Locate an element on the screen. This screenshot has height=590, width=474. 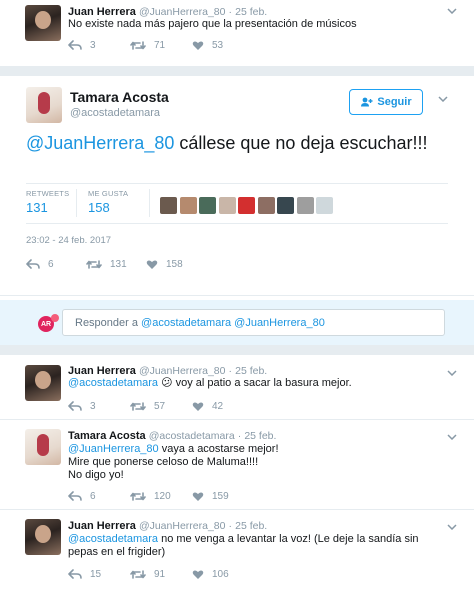
retweet-count: 91 is located at coordinates (160, 574).